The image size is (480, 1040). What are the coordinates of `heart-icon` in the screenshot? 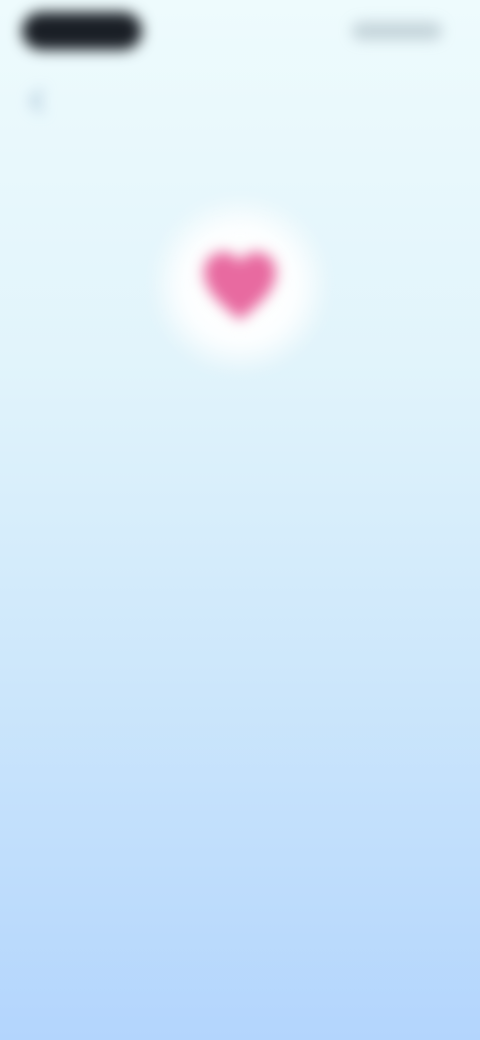 It's located at (240, 286).